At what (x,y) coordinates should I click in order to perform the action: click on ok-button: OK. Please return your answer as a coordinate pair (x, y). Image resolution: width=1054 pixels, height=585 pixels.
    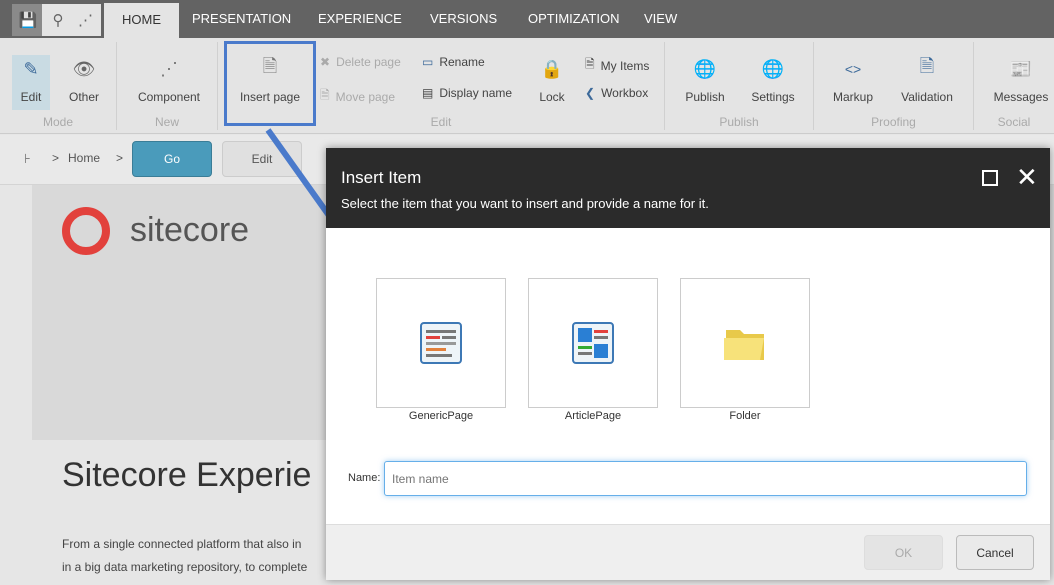
    Looking at the image, I should click on (903, 552).